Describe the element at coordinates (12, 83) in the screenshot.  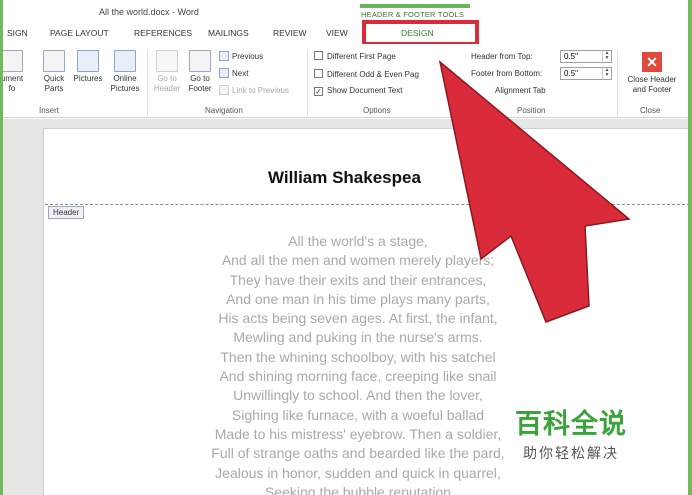
I see `document-info-label: ument fo` at that location.